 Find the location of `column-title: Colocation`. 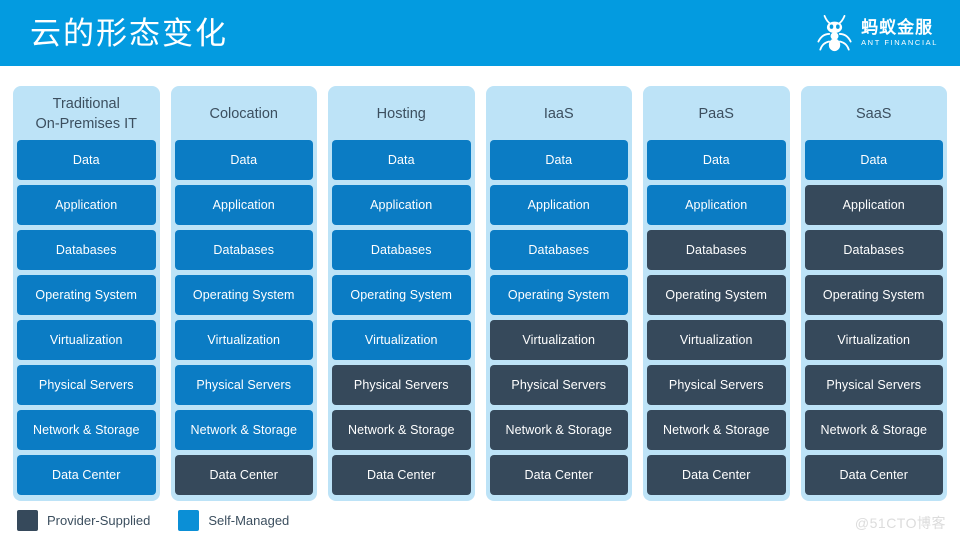

column-title: Colocation is located at coordinates (243, 114).